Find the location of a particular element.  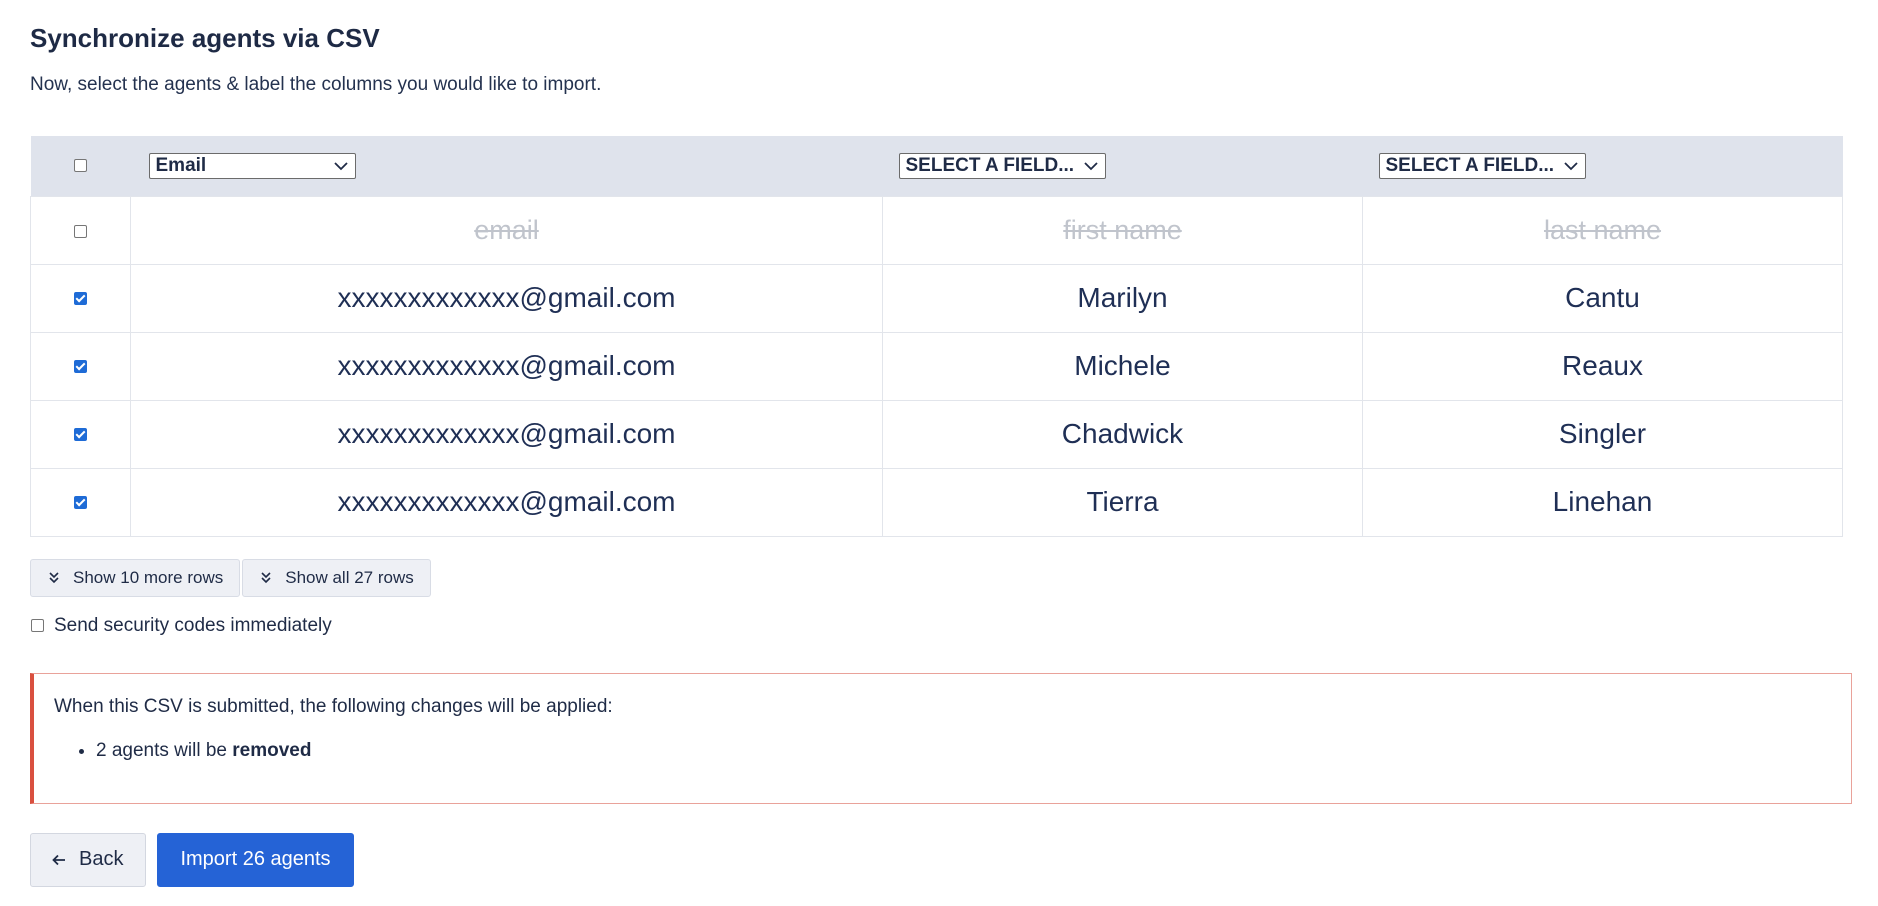

table-row: xxxxxxxxxxxxx@gmail.com Michele Reaux is located at coordinates (936, 366).